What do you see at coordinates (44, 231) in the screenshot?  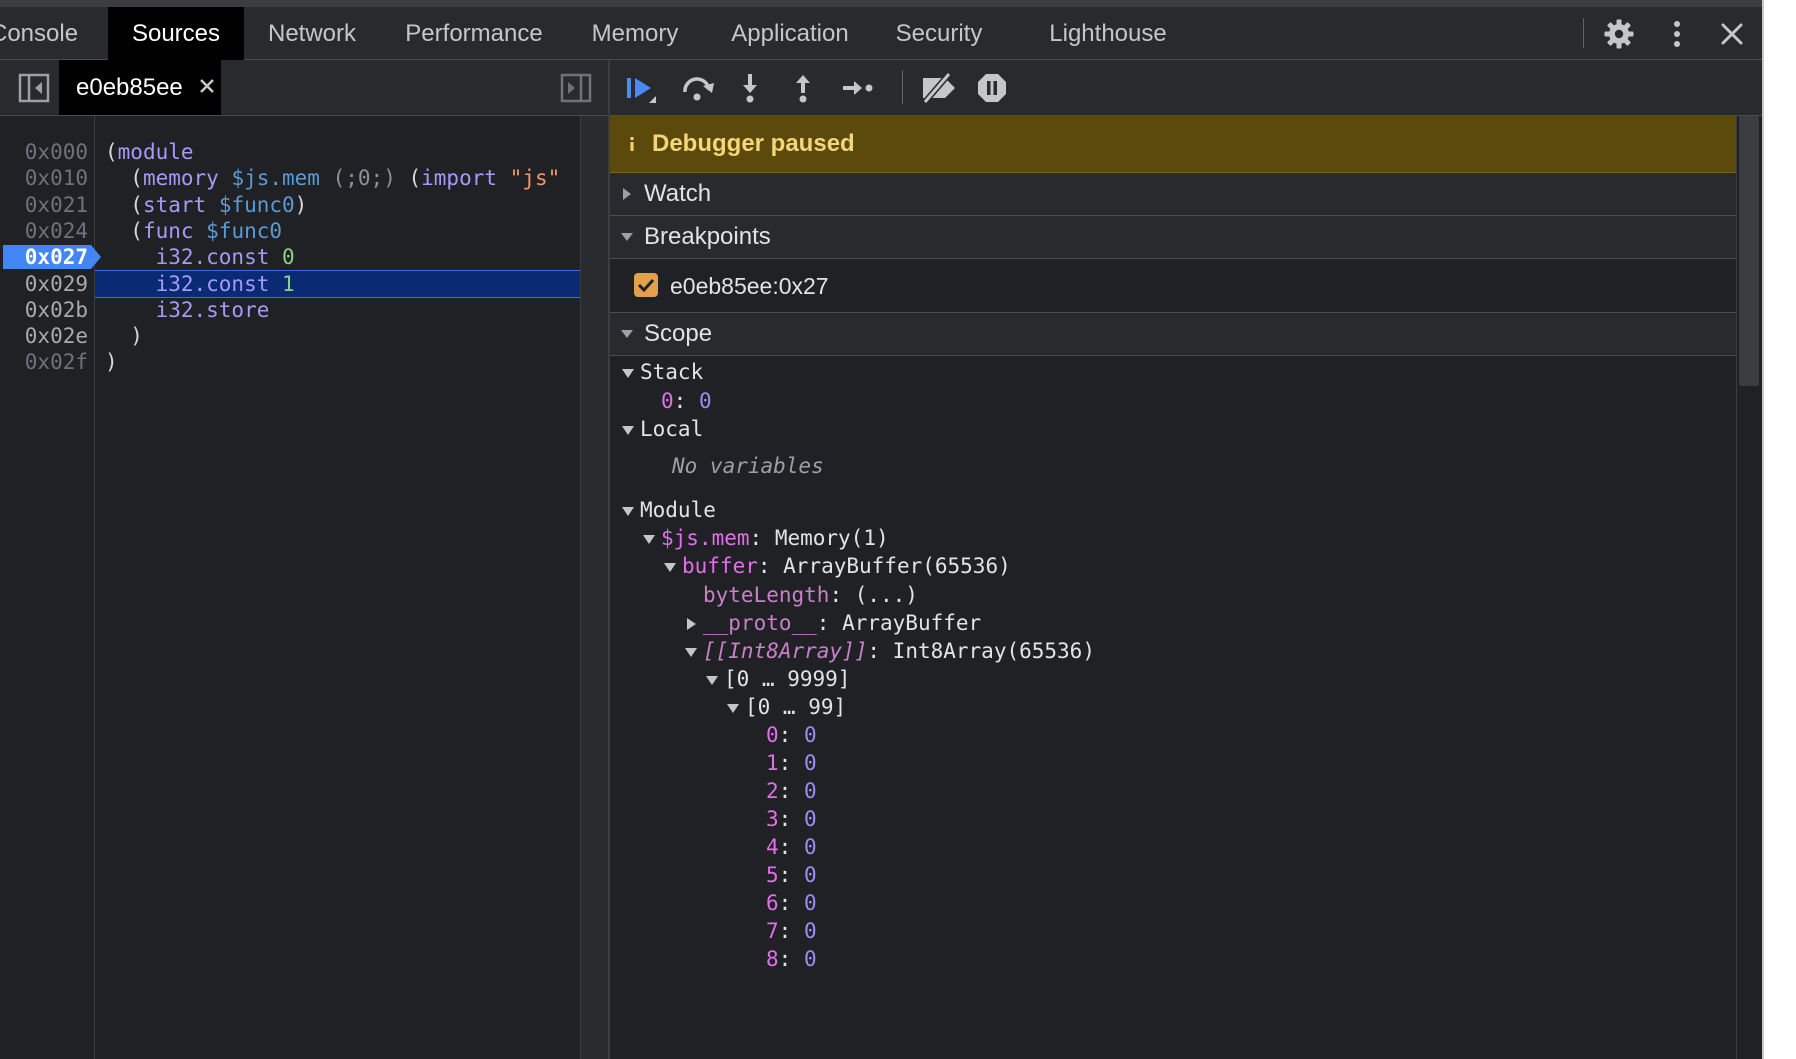 I see `line-address: 0x024` at bounding box center [44, 231].